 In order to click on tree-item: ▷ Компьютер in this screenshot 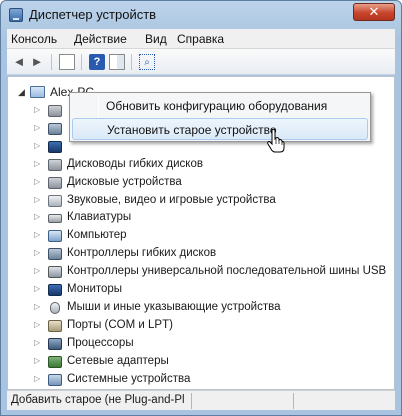, I will do `click(214, 236)`.